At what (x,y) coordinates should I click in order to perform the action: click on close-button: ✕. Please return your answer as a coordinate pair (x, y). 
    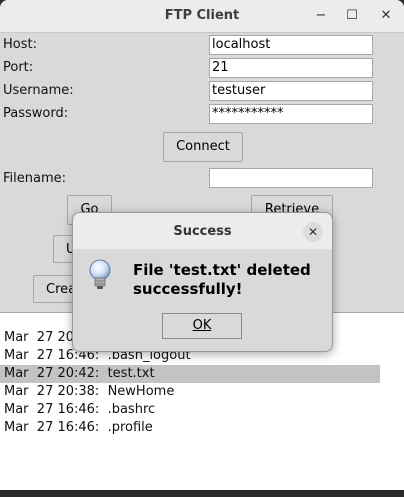
    Looking at the image, I should click on (386, 16).